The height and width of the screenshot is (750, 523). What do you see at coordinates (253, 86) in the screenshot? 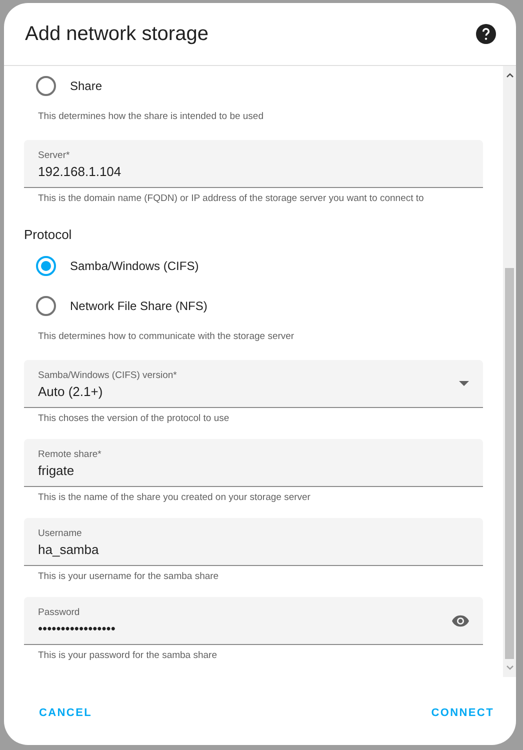
I see `radio-option: Share` at bounding box center [253, 86].